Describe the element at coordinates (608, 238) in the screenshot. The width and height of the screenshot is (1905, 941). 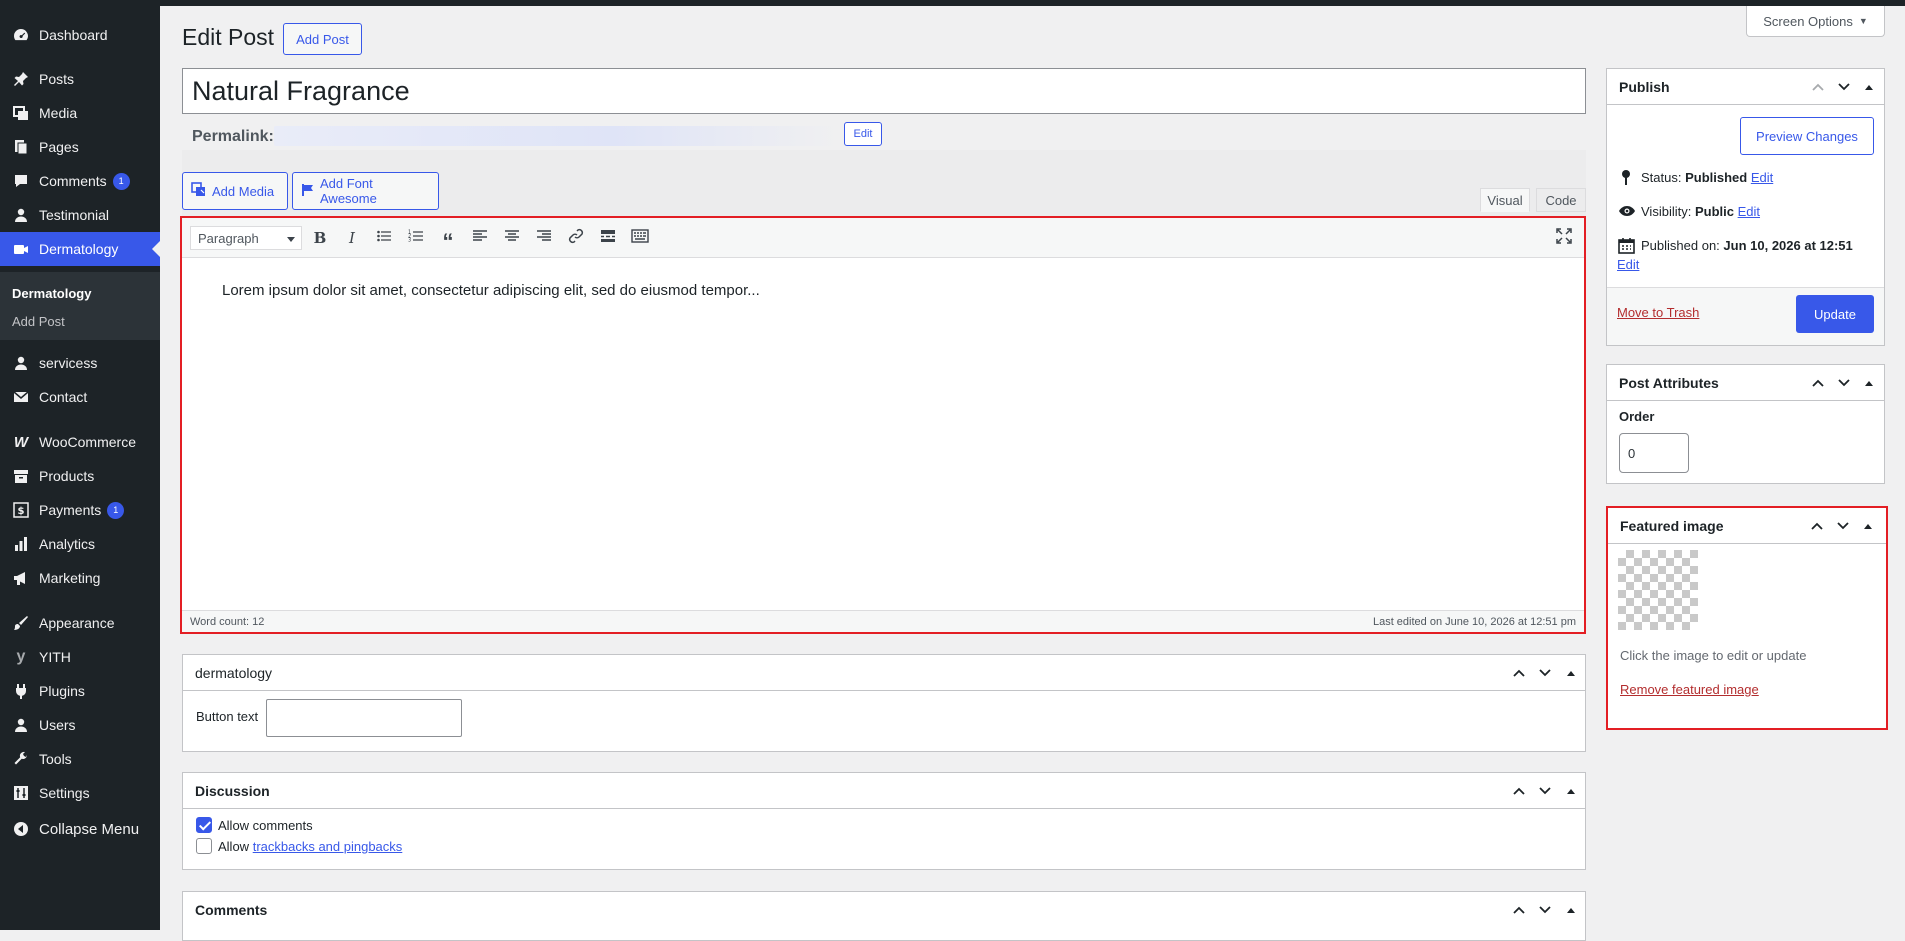
I see `read-more-button` at that location.